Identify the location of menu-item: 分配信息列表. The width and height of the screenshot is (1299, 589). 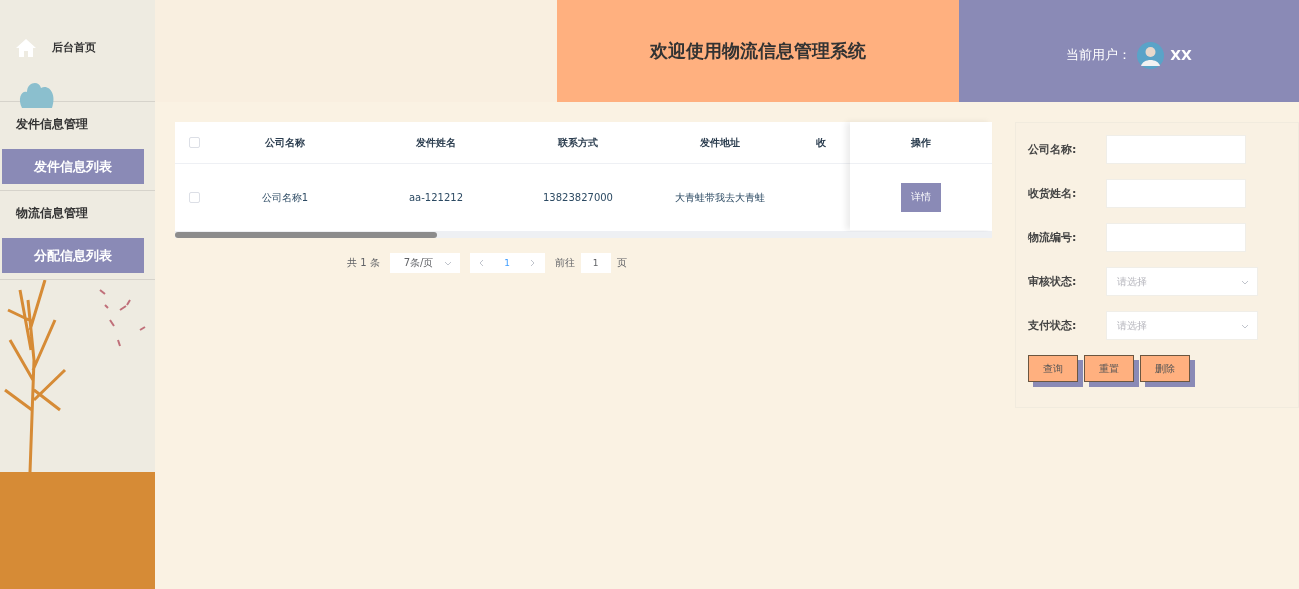
(73, 255).